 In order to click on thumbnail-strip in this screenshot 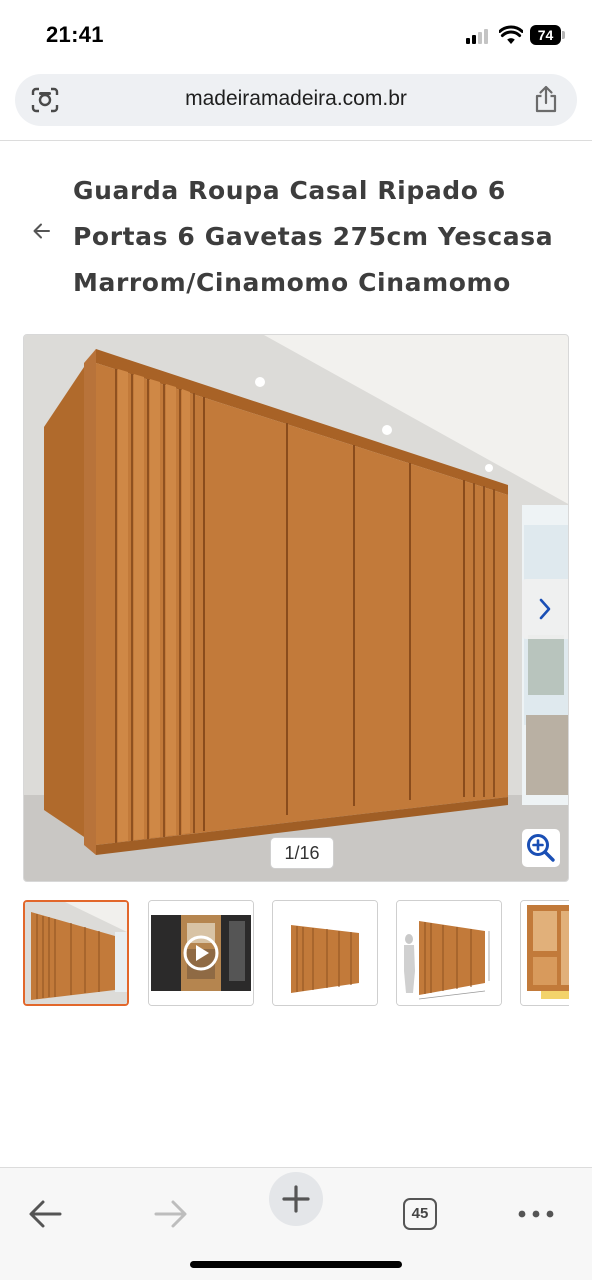, I will do `click(296, 954)`.